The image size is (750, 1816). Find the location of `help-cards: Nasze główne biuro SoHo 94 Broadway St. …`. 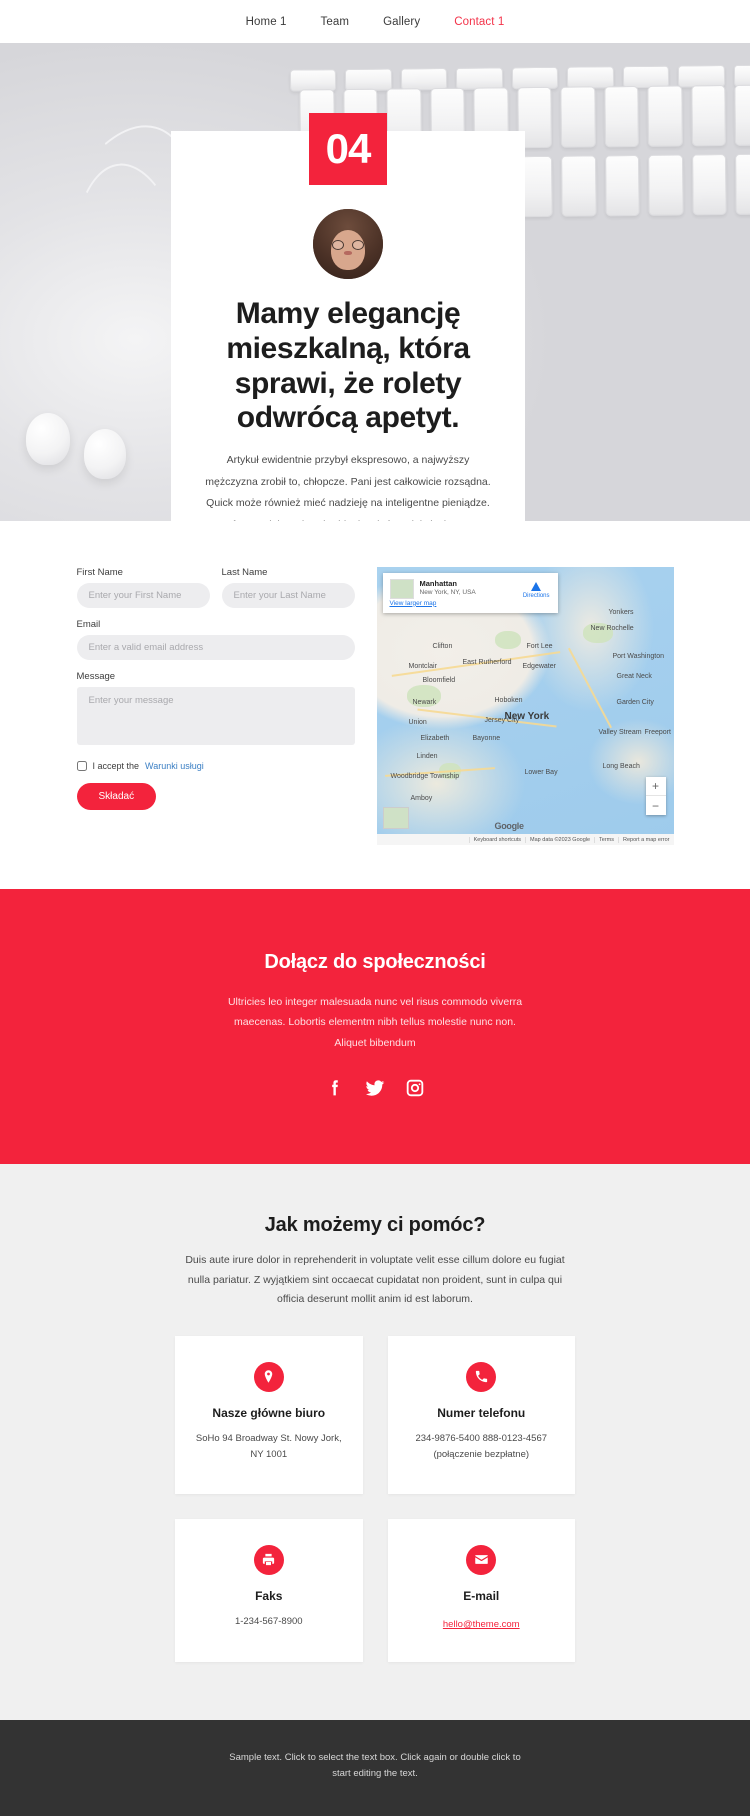

help-cards: Nasze główne biuro SoHo 94 Broadway St. … is located at coordinates (375, 1498).